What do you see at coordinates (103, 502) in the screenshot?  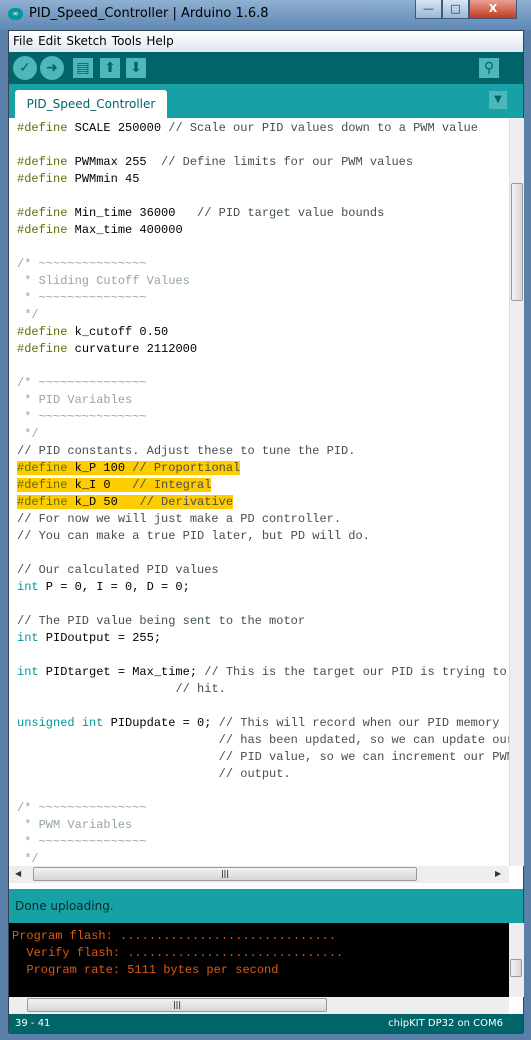 I see `code-token: k_D 50` at bounding box center [103, 502].